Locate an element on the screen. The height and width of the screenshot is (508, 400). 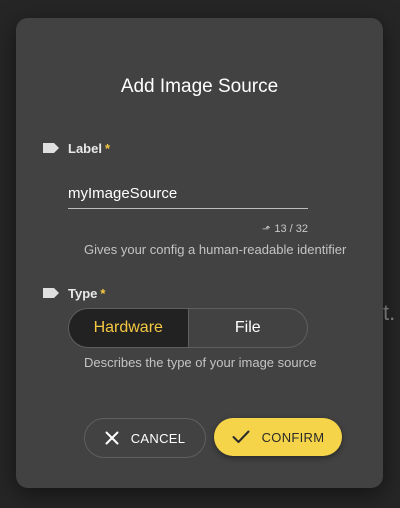
type-option-file: File is located at coordinates (248, 328).